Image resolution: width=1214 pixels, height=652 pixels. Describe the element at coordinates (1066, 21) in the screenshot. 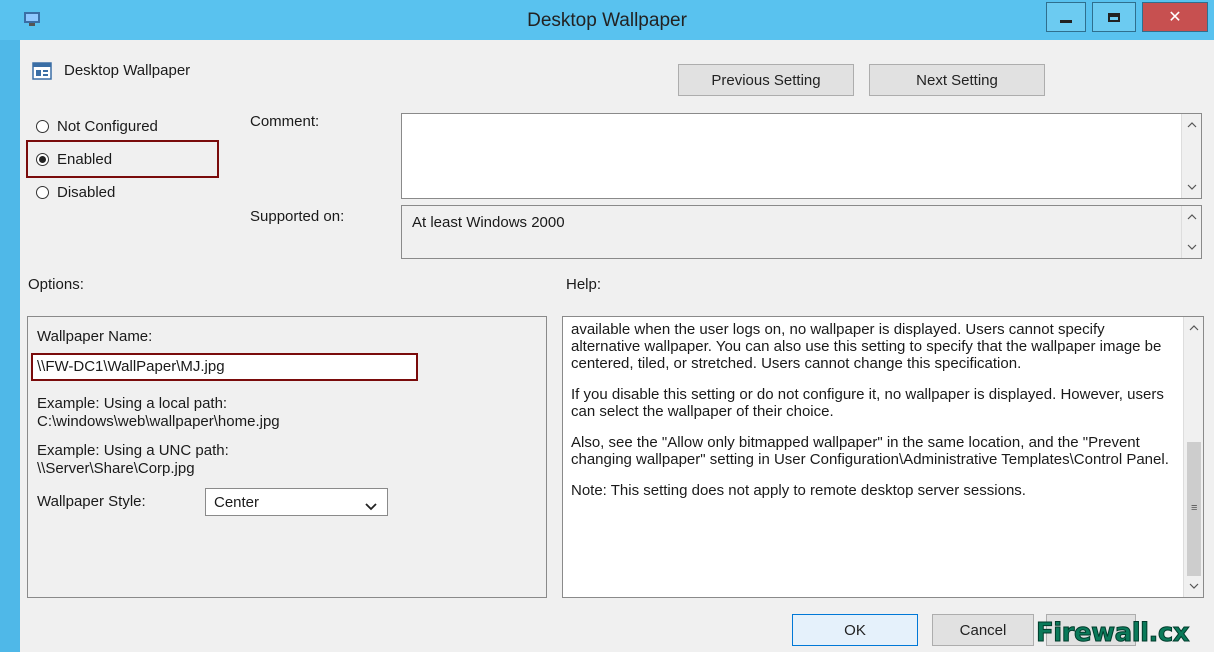

I see `minimize-icon` at that location.